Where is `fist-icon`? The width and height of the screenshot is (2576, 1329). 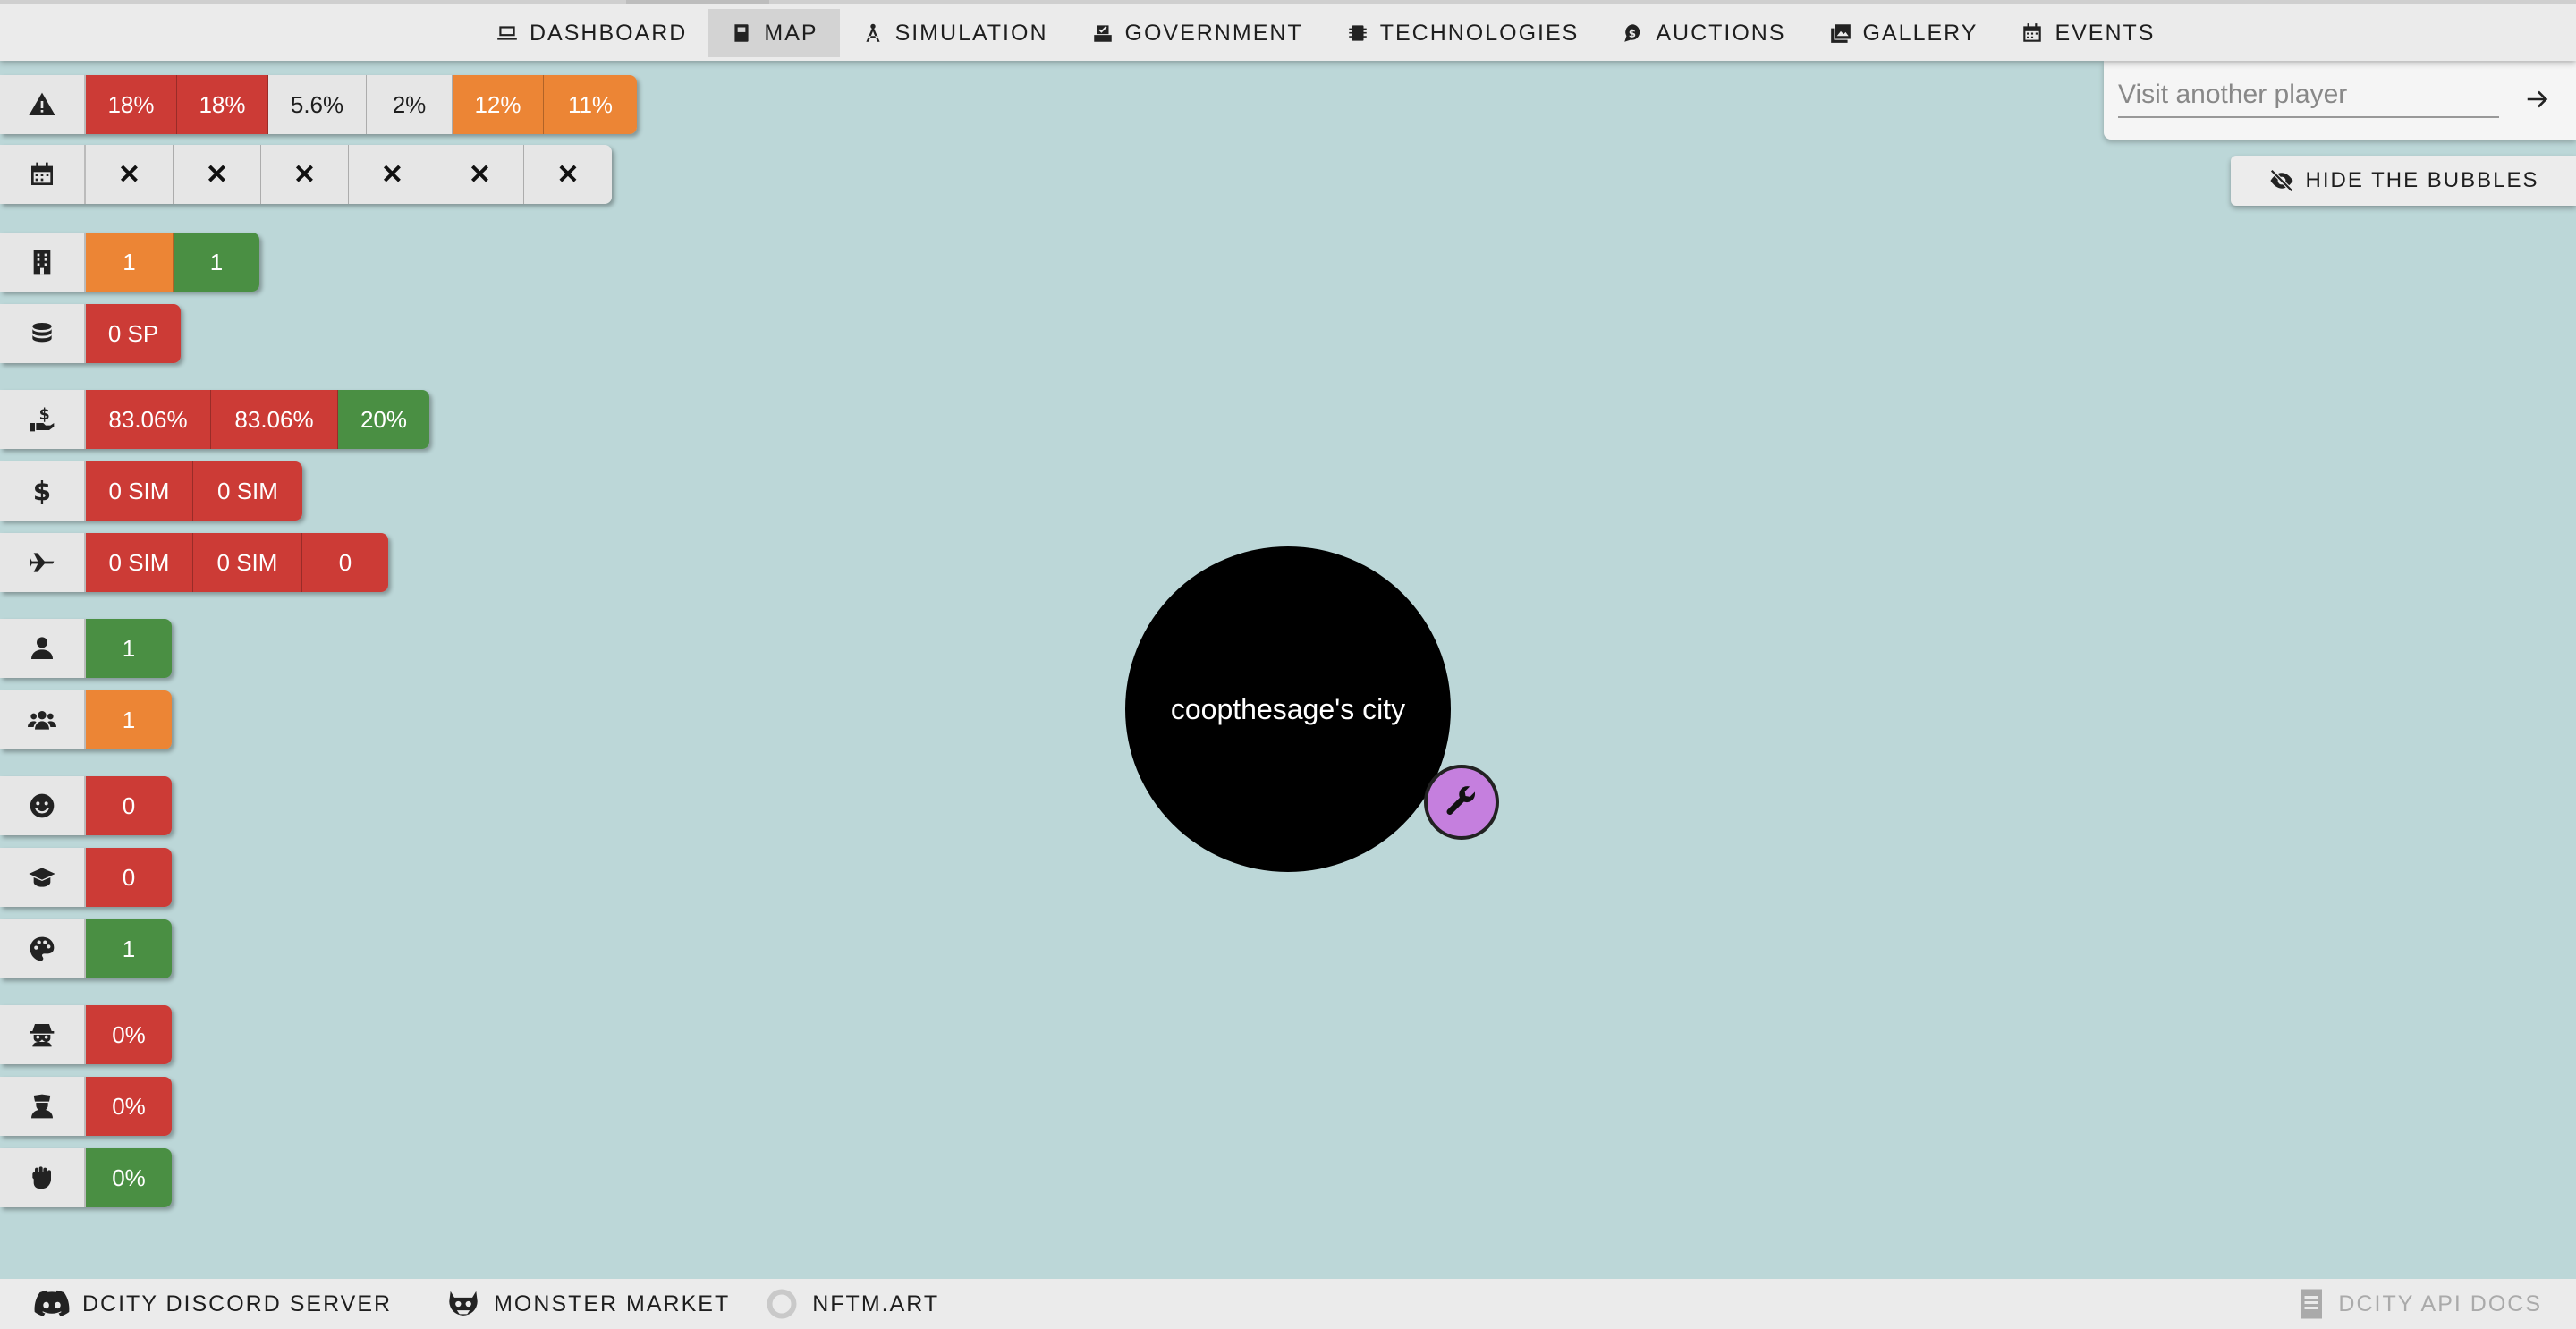
fist-icon is located at coordinates (41, 1177).